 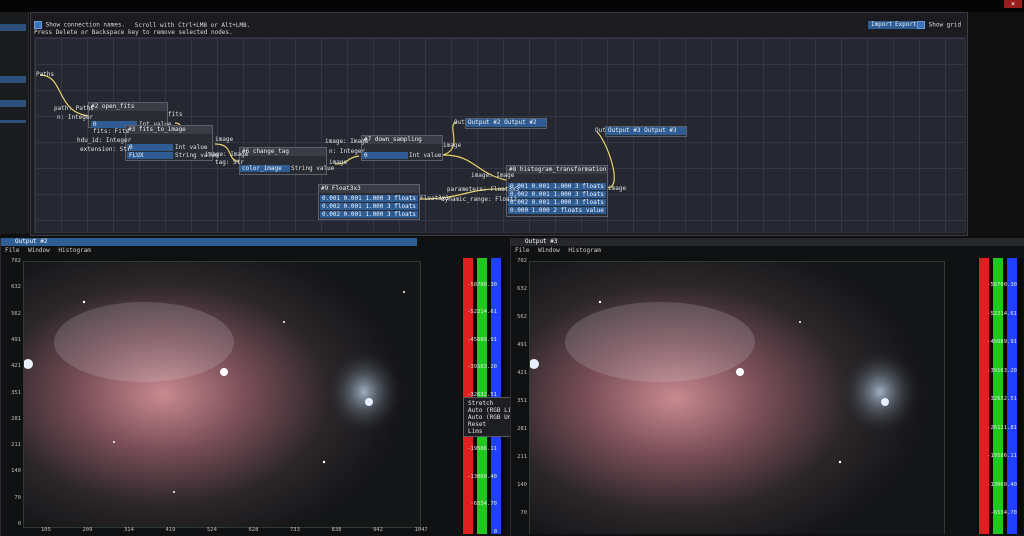 What do you see at coordinates (224, 139) in the screenshot?
I see `fits-to-image-output: image` at bounding box center [224, 139].